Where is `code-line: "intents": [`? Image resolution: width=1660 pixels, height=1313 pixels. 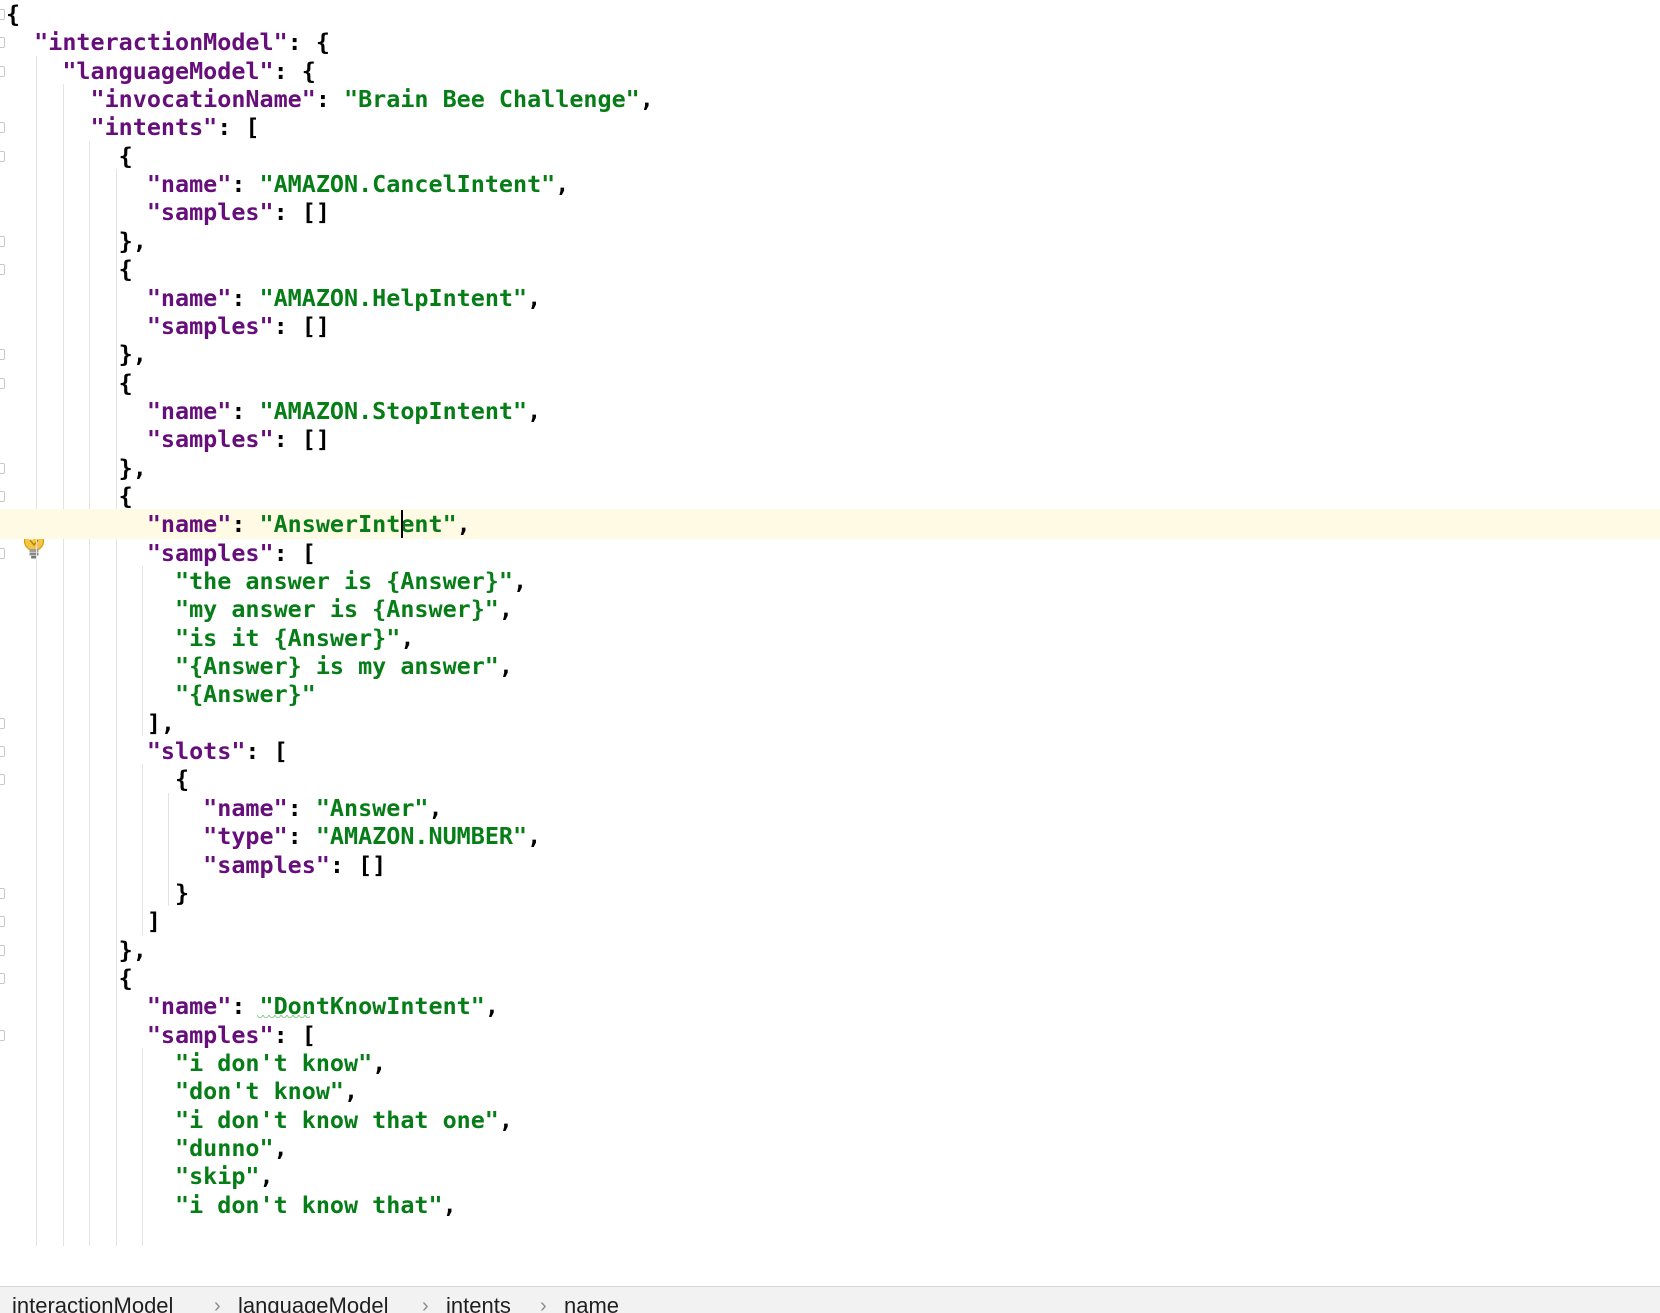 code-line: "intents": [ is located at coordinates (830, 127).